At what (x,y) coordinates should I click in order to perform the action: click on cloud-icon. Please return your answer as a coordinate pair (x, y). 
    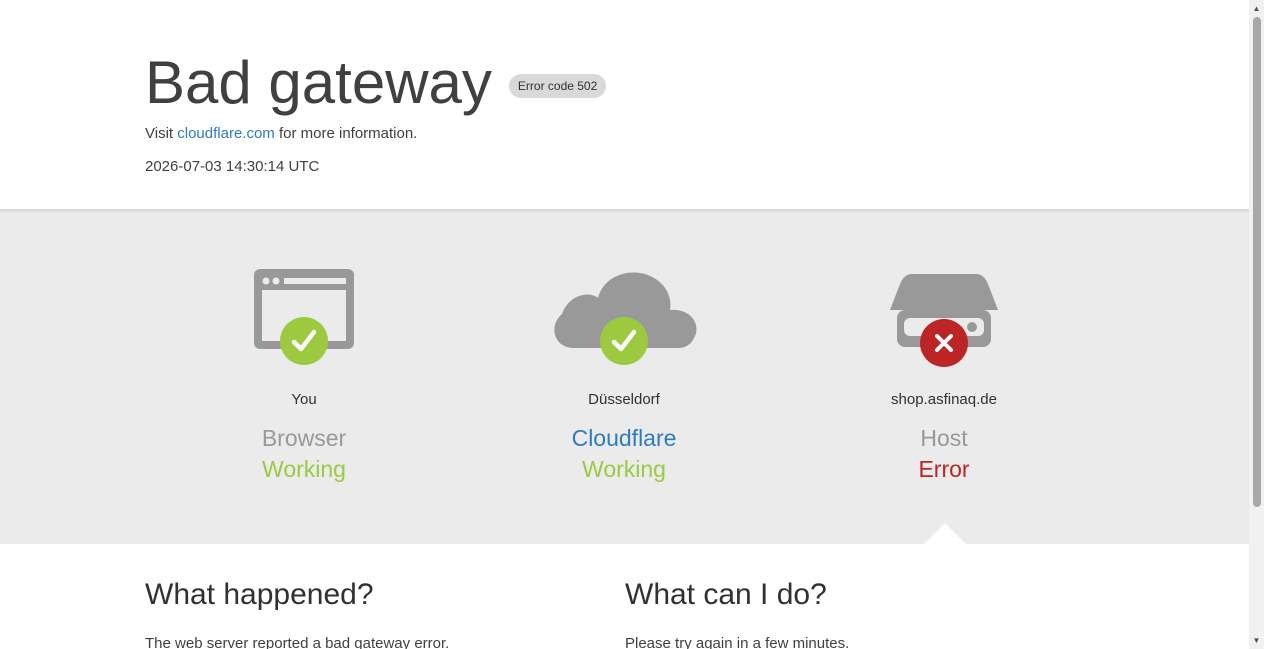
    Looking at the image, I should click on (625, 318).